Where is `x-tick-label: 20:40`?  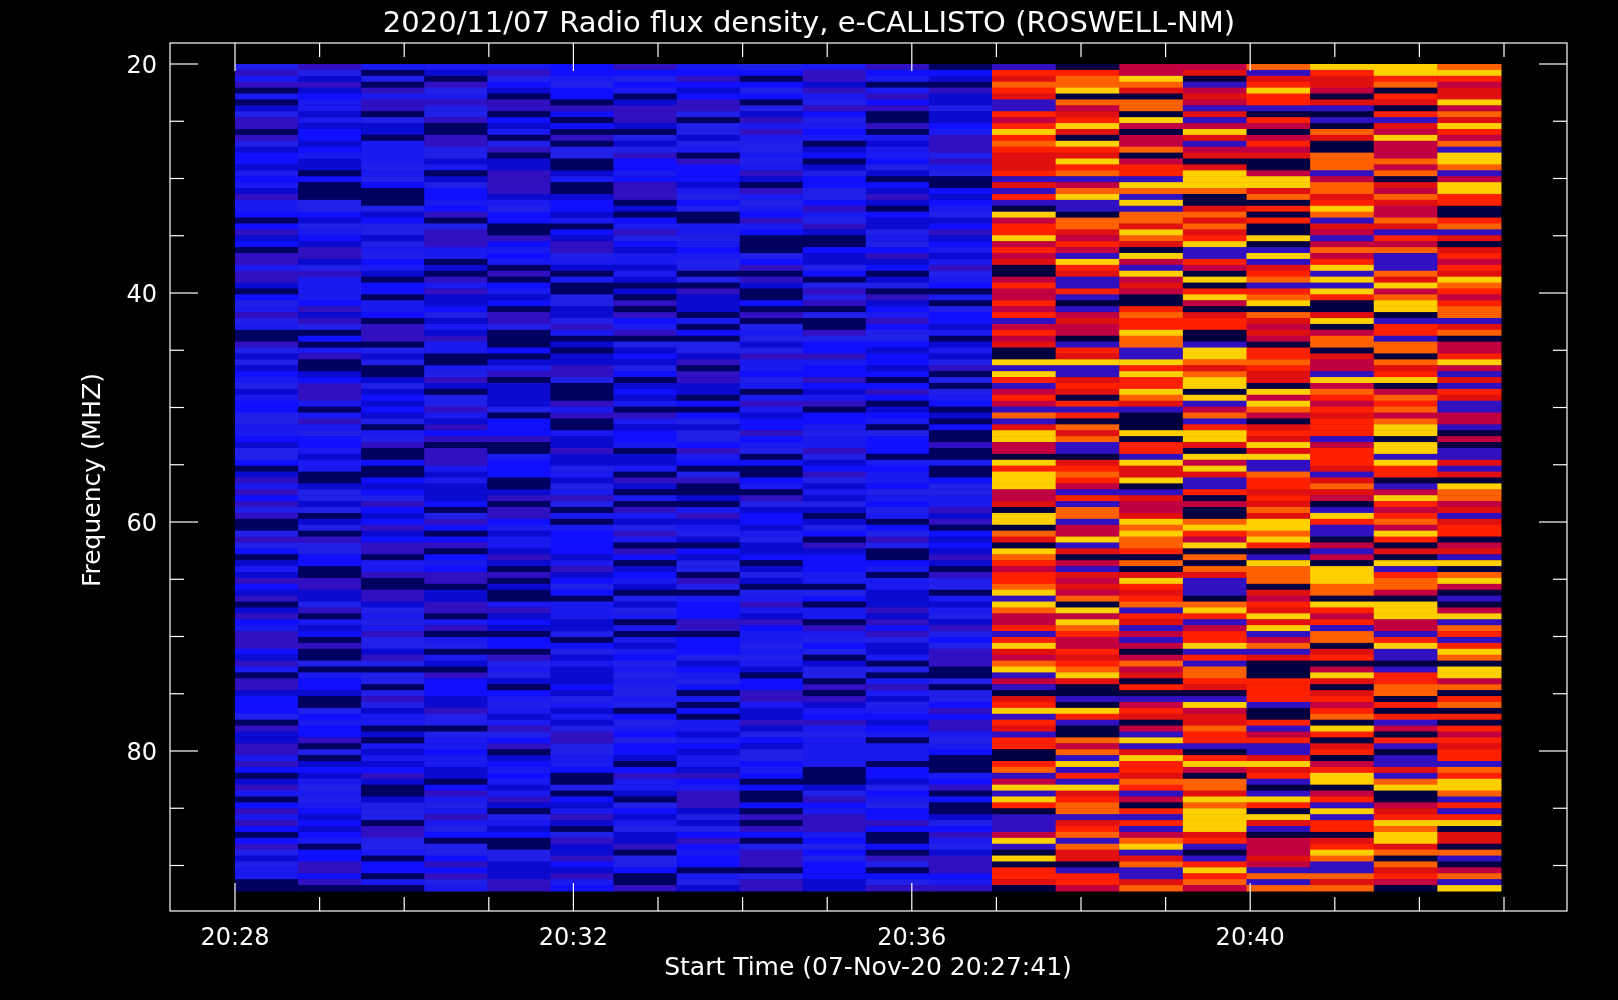 x-tick-label: 20:40 is located at coordinates (1250, 937).